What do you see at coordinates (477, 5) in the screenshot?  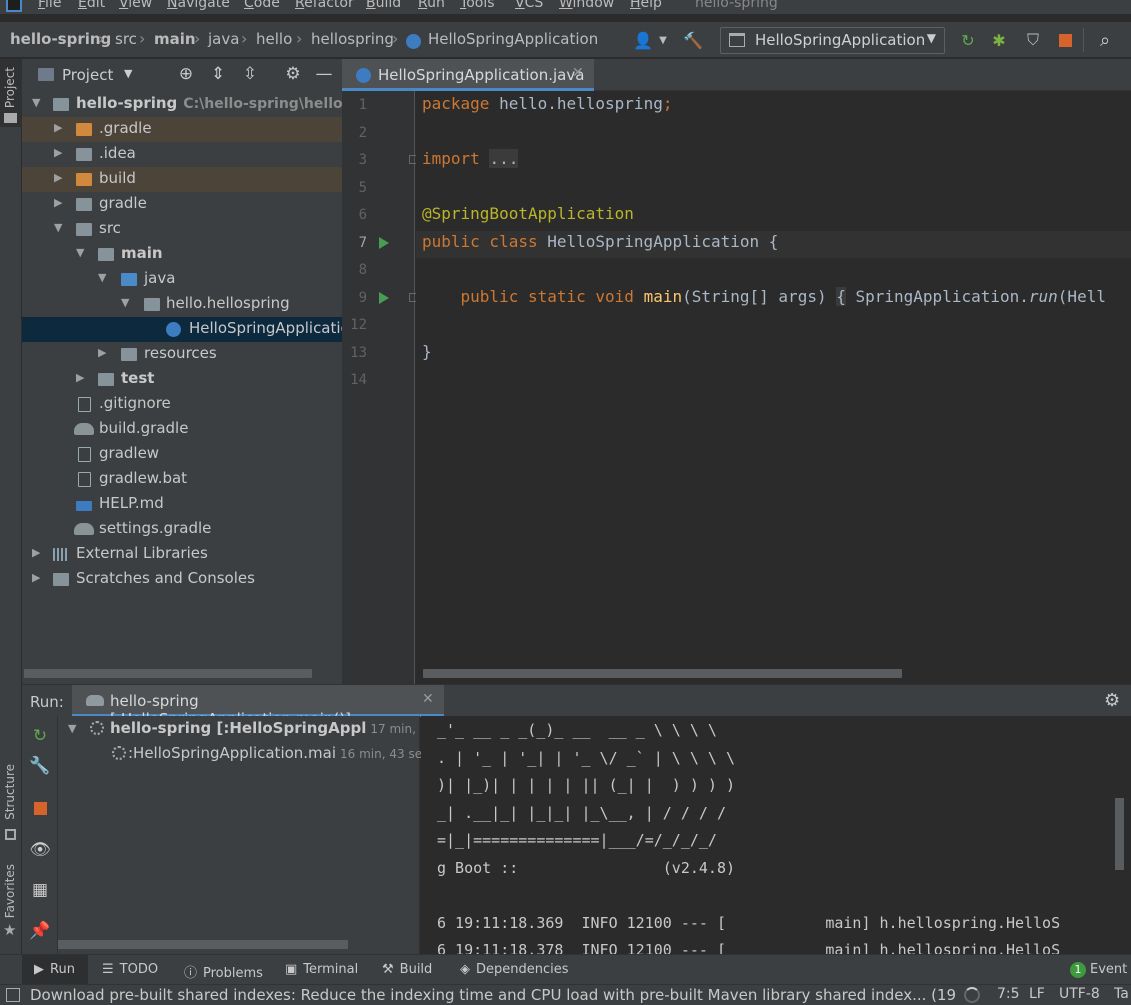 I see `menu-tools: Tools` at bounding box center [477, 5].